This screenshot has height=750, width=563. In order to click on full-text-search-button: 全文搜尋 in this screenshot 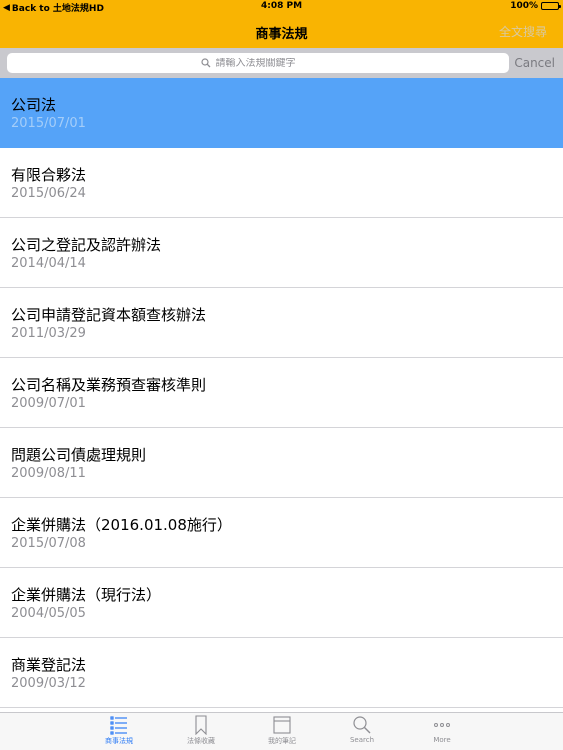, I will do `click(523, 31)`.